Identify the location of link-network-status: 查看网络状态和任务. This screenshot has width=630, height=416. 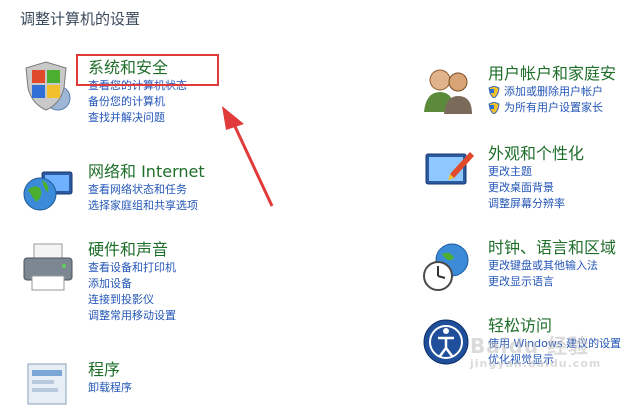
(146, 190).